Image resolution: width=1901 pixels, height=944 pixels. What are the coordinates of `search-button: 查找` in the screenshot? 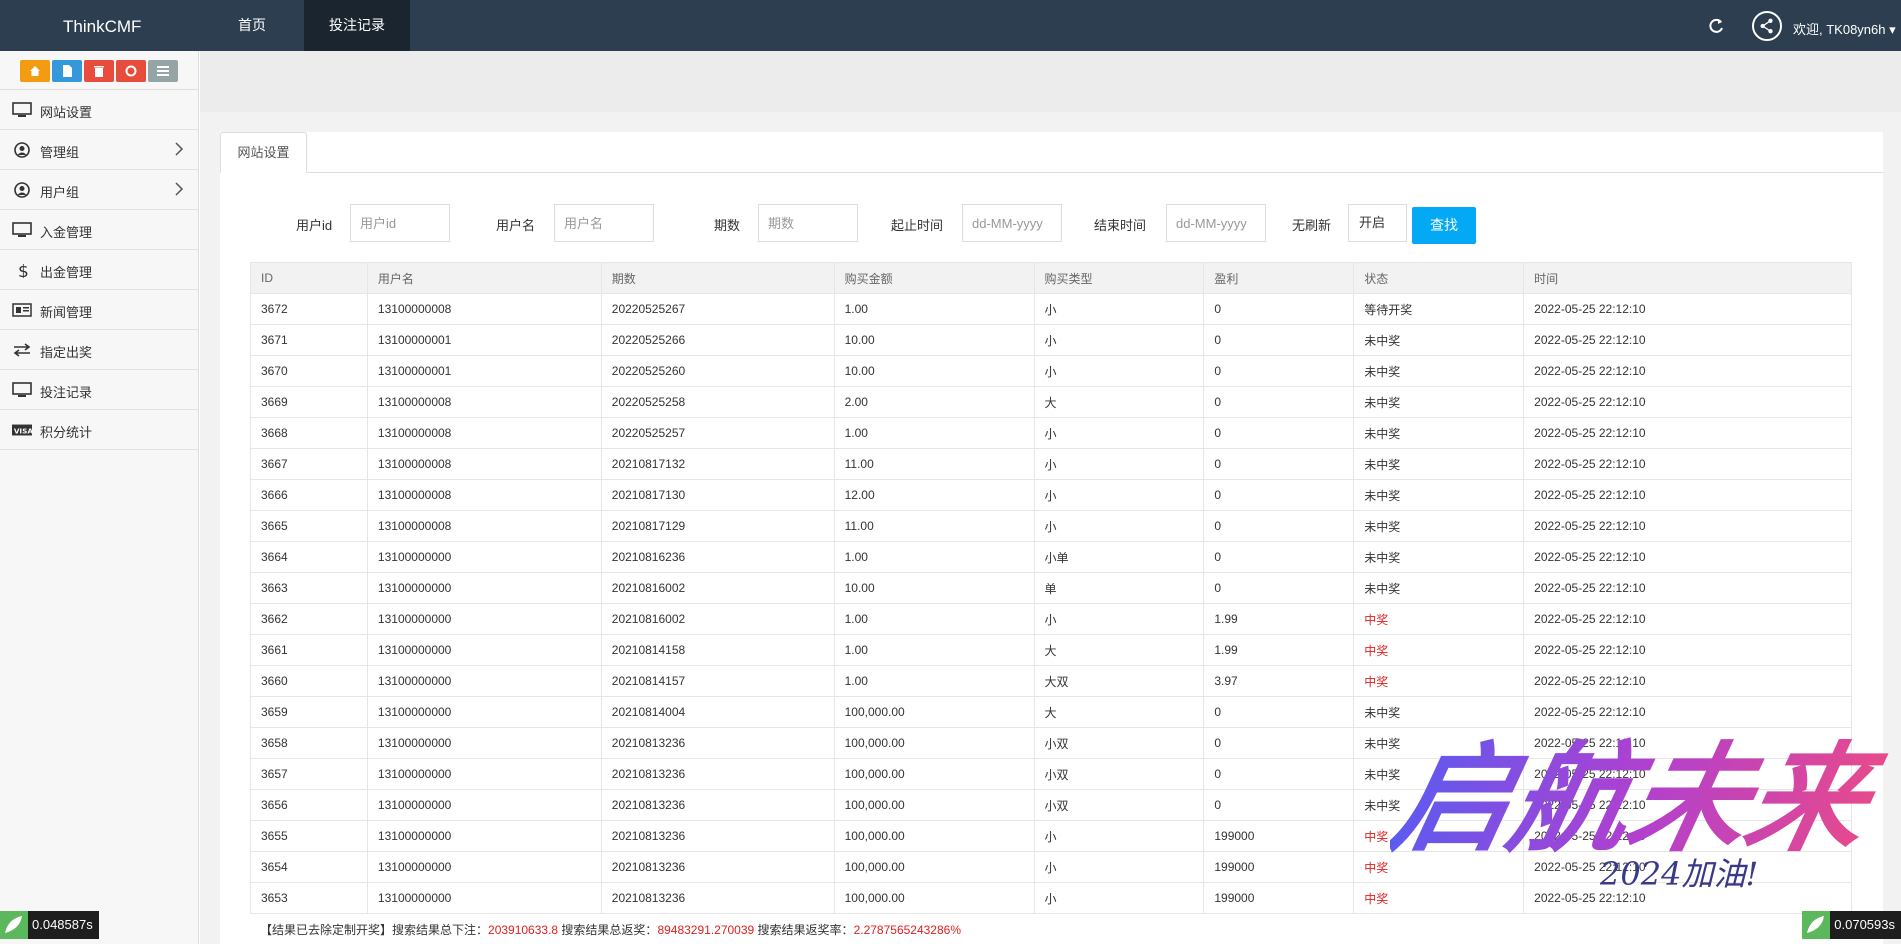 It's located at (1444, 225).